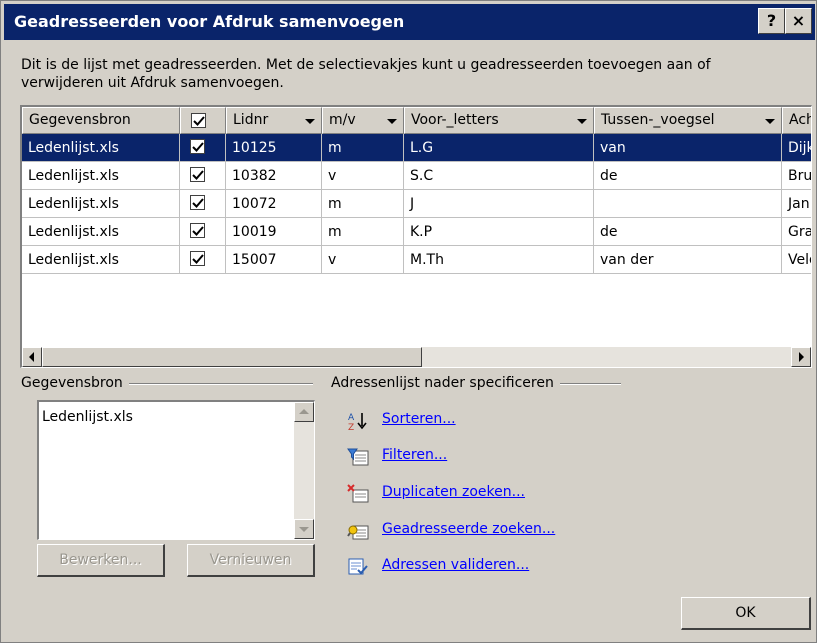  Describe the element at coordinates (274, 260) in the screenshot. I see `cell-lidnr: 15007` at that location.